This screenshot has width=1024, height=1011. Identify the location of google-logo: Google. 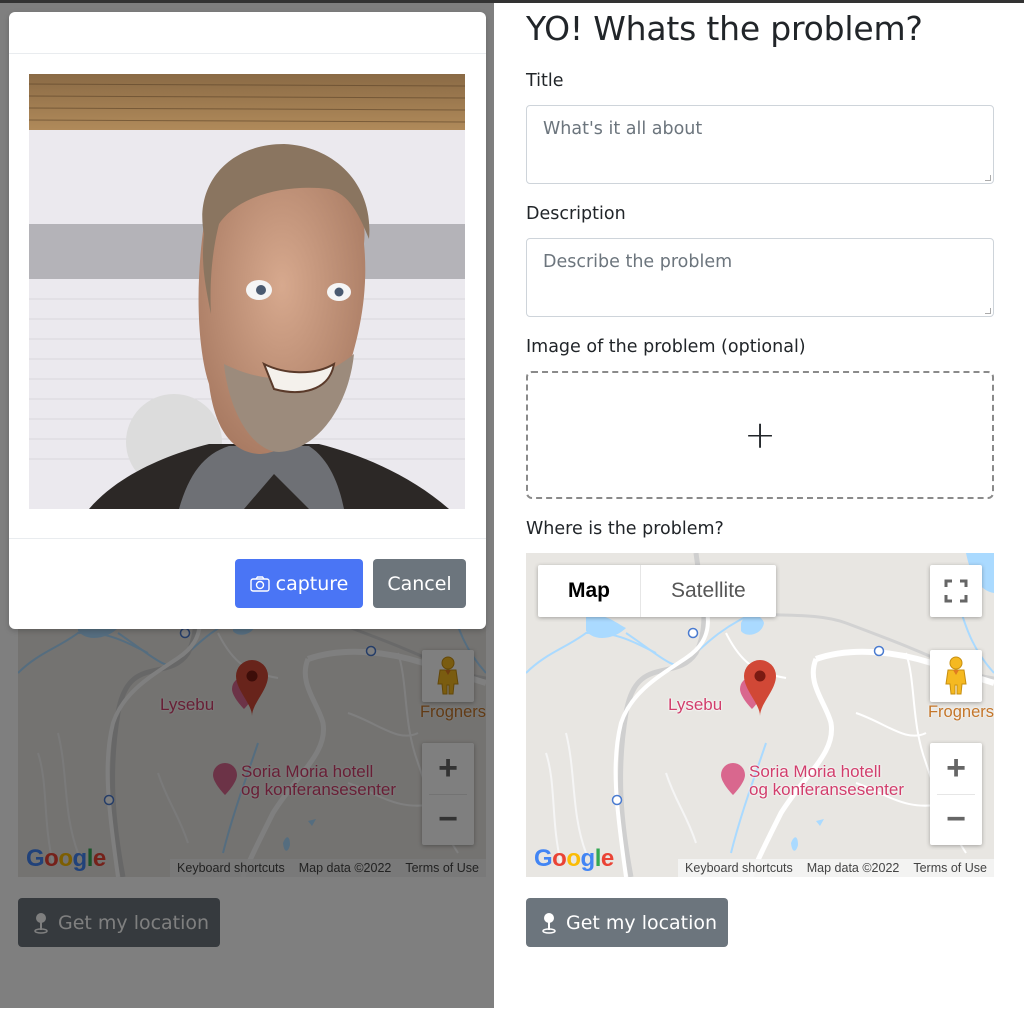
(574, 859).